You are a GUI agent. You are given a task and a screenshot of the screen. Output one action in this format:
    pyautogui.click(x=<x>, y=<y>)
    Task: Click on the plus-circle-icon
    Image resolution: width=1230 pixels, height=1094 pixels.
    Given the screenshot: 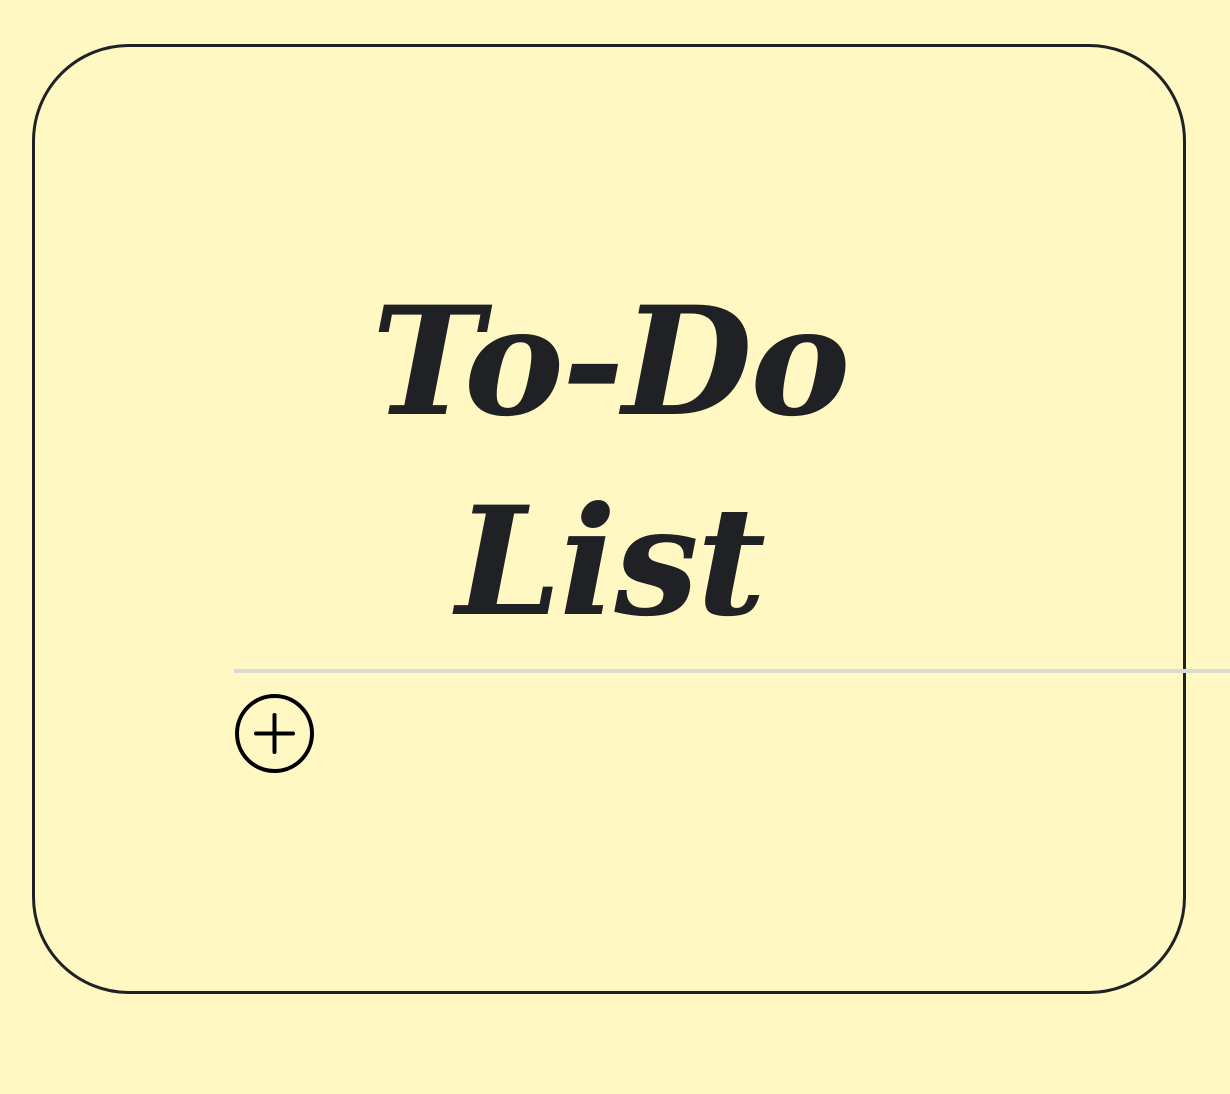 What is the action you would take?
    pyautogui.click(x=274, y=733)
    